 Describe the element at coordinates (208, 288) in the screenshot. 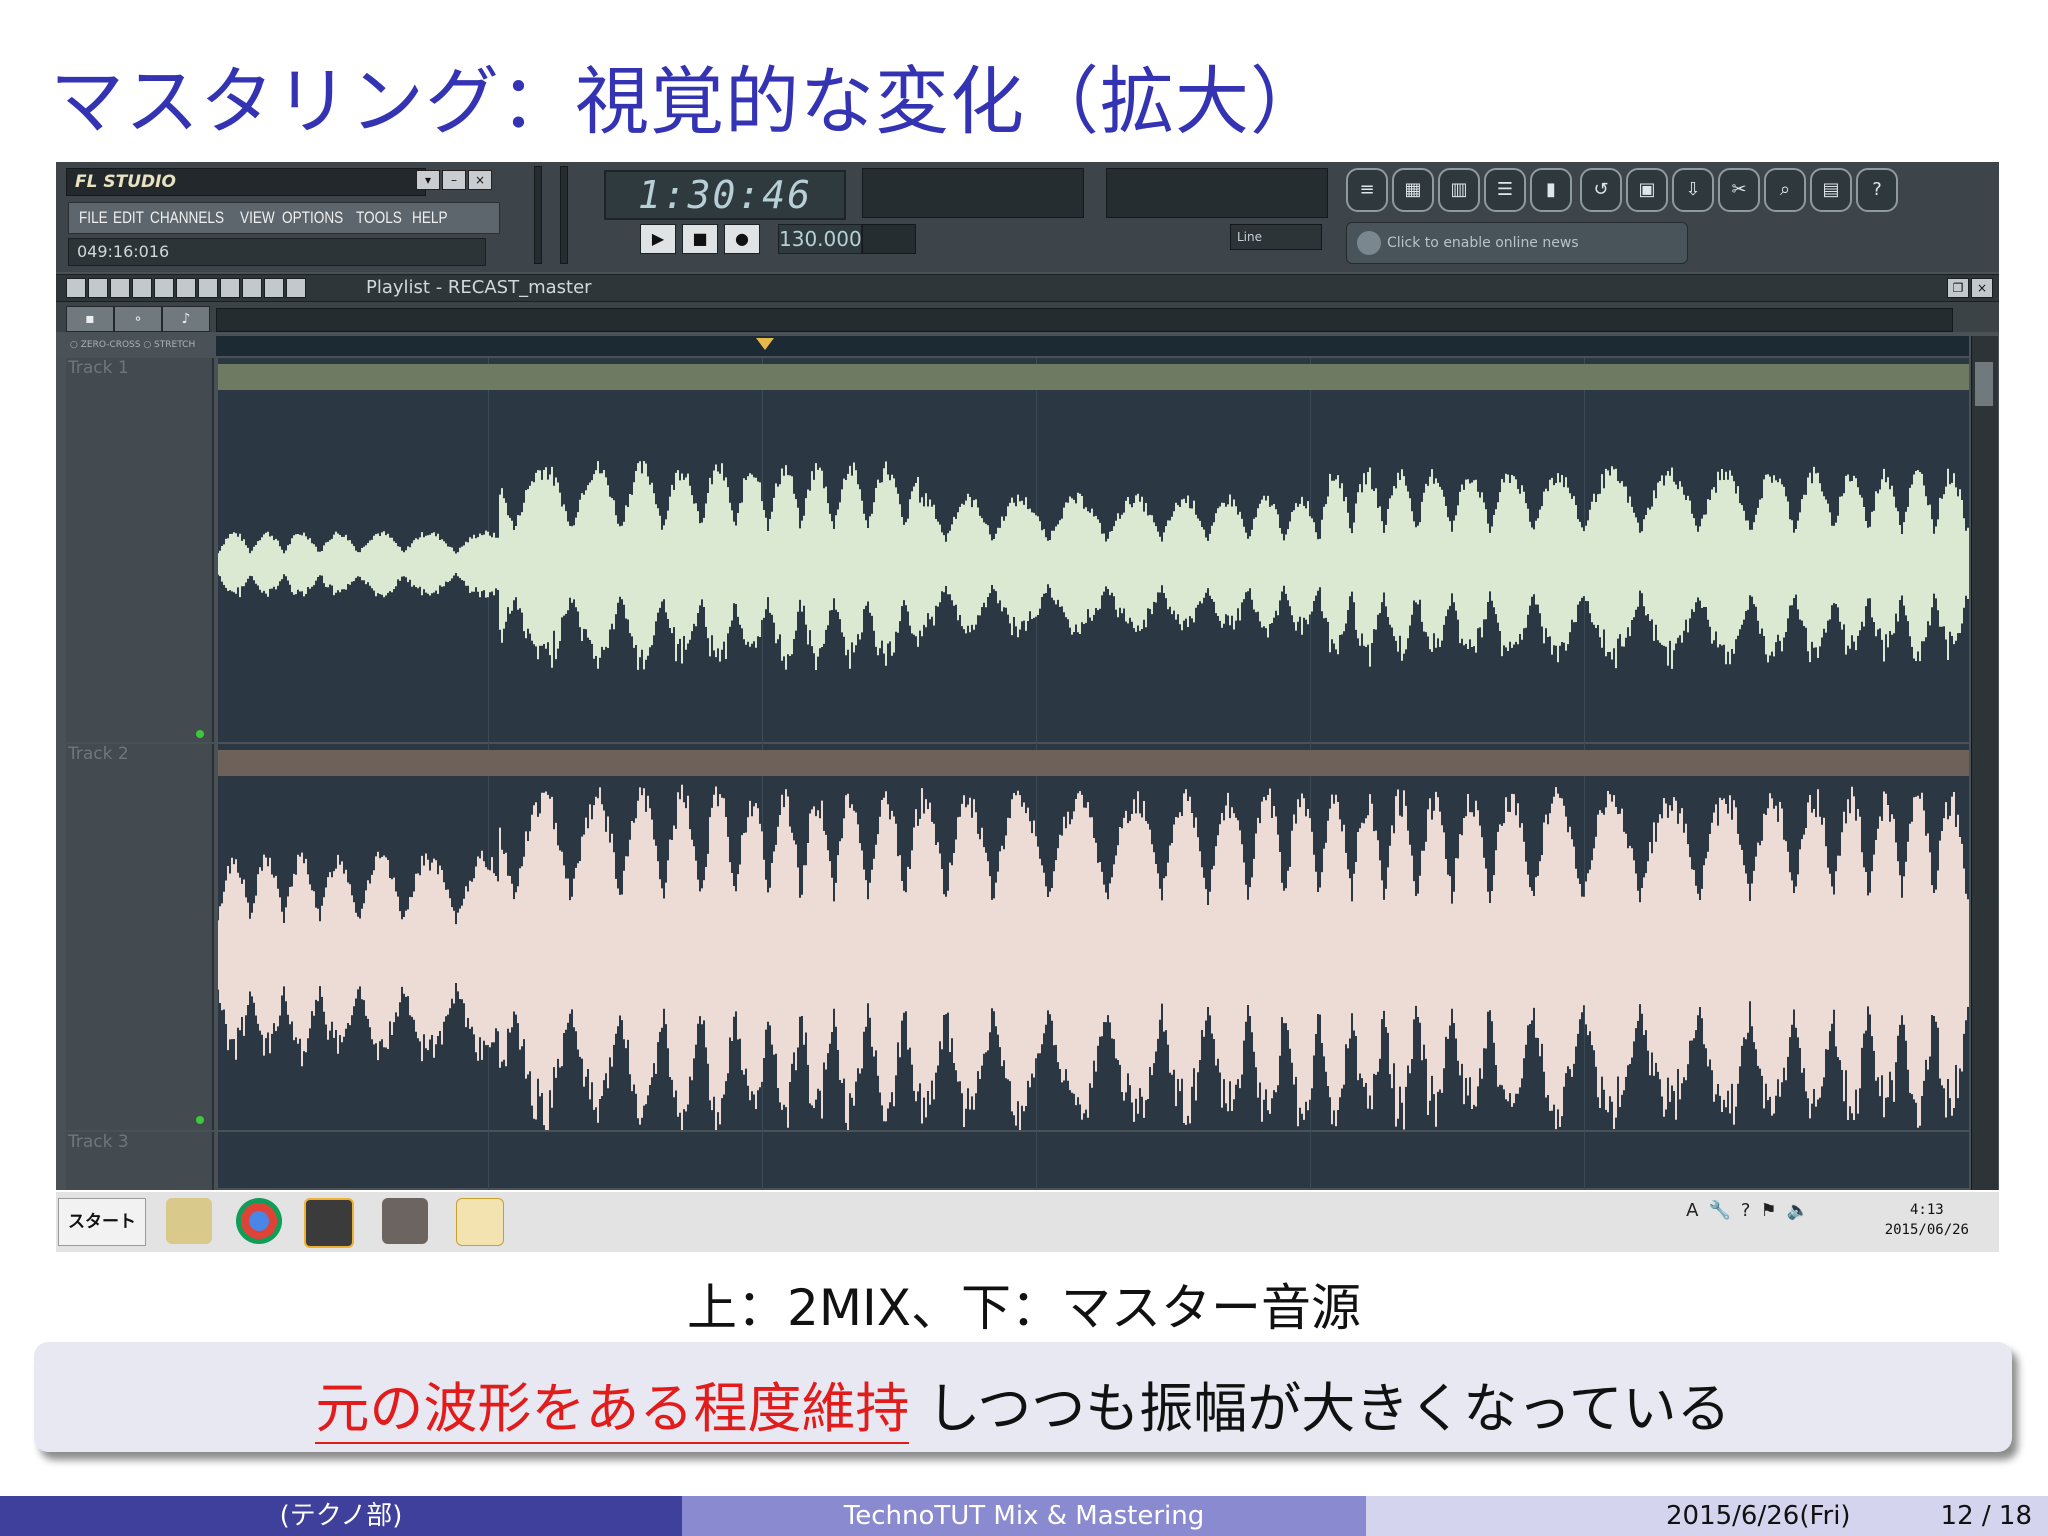

I see `tool-slip-icon` at that location.